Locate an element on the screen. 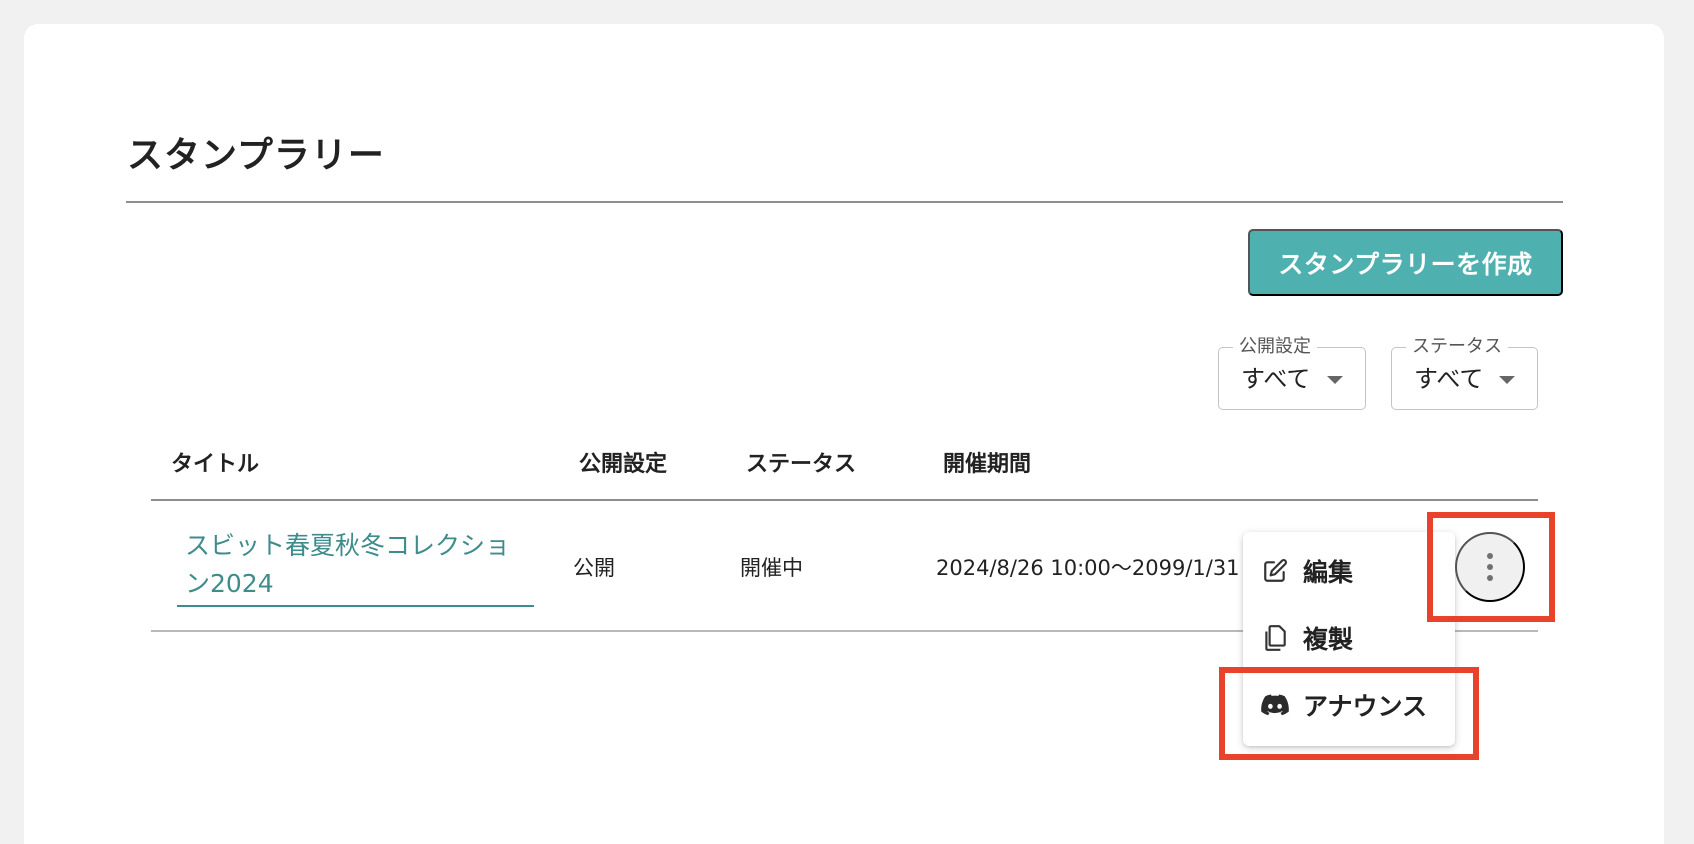  create-stamp-rally-button: スタンプラリーを作成 is located at coordinates (1405, 262).